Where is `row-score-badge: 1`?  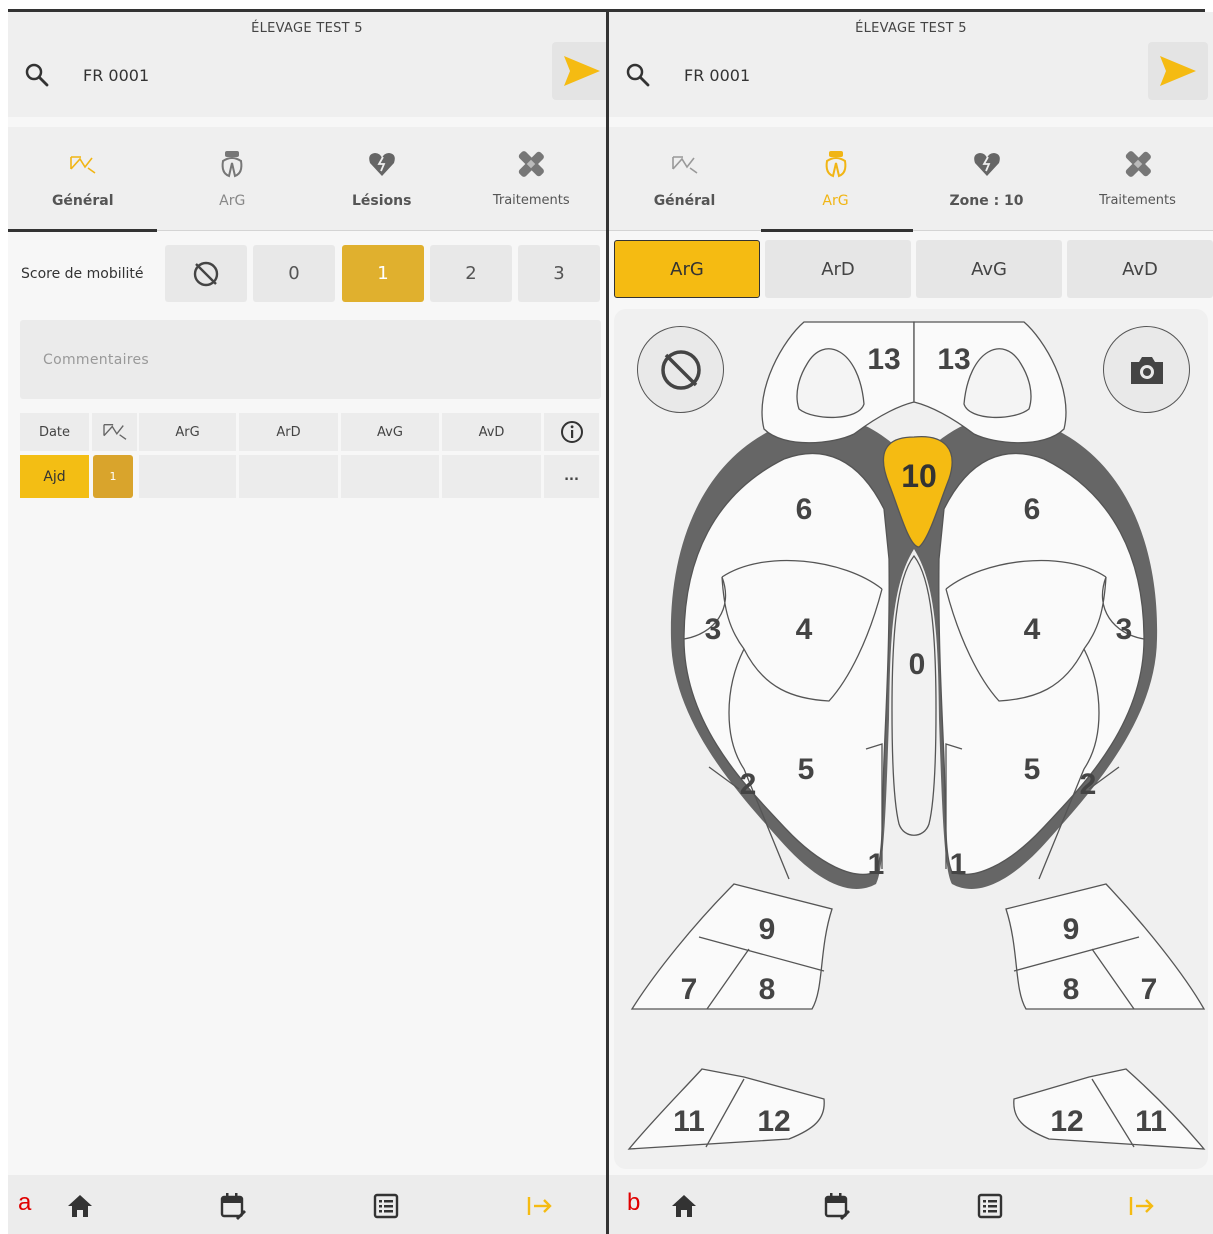
row-score-badge: 1 is located at coordinates (113, 476).